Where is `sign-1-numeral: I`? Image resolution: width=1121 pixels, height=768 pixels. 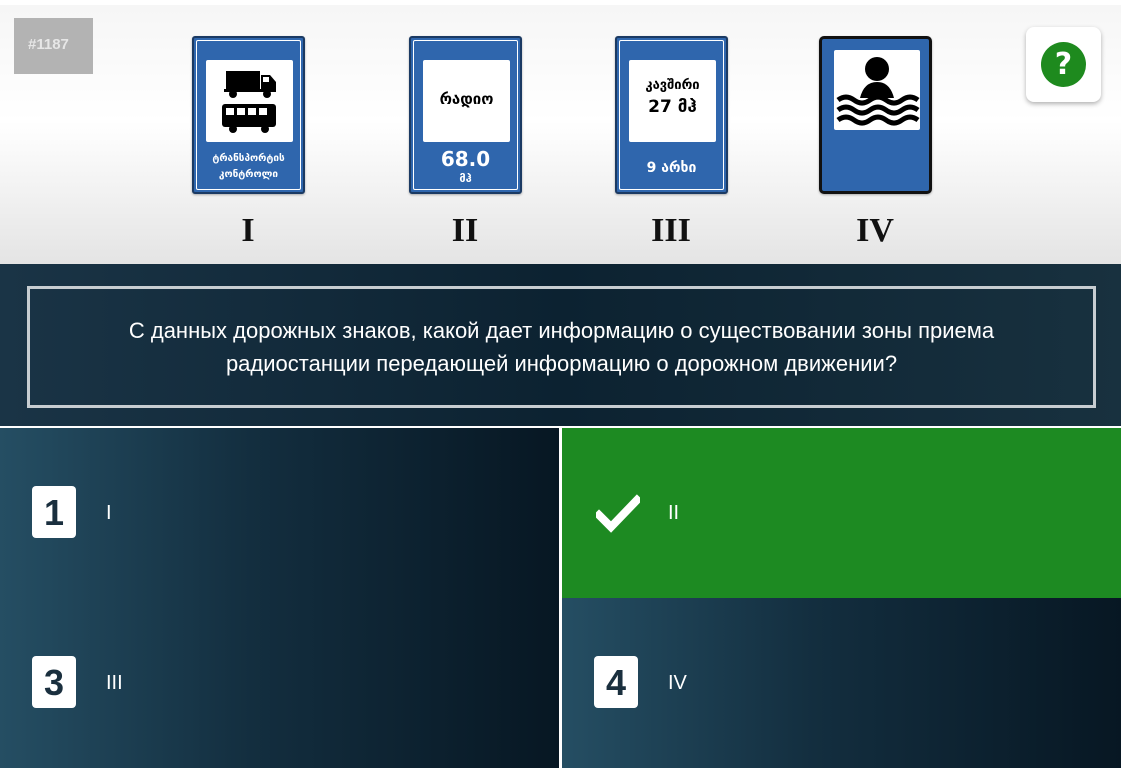 sign-1-numeral: I is located at coordinates (248, 230).